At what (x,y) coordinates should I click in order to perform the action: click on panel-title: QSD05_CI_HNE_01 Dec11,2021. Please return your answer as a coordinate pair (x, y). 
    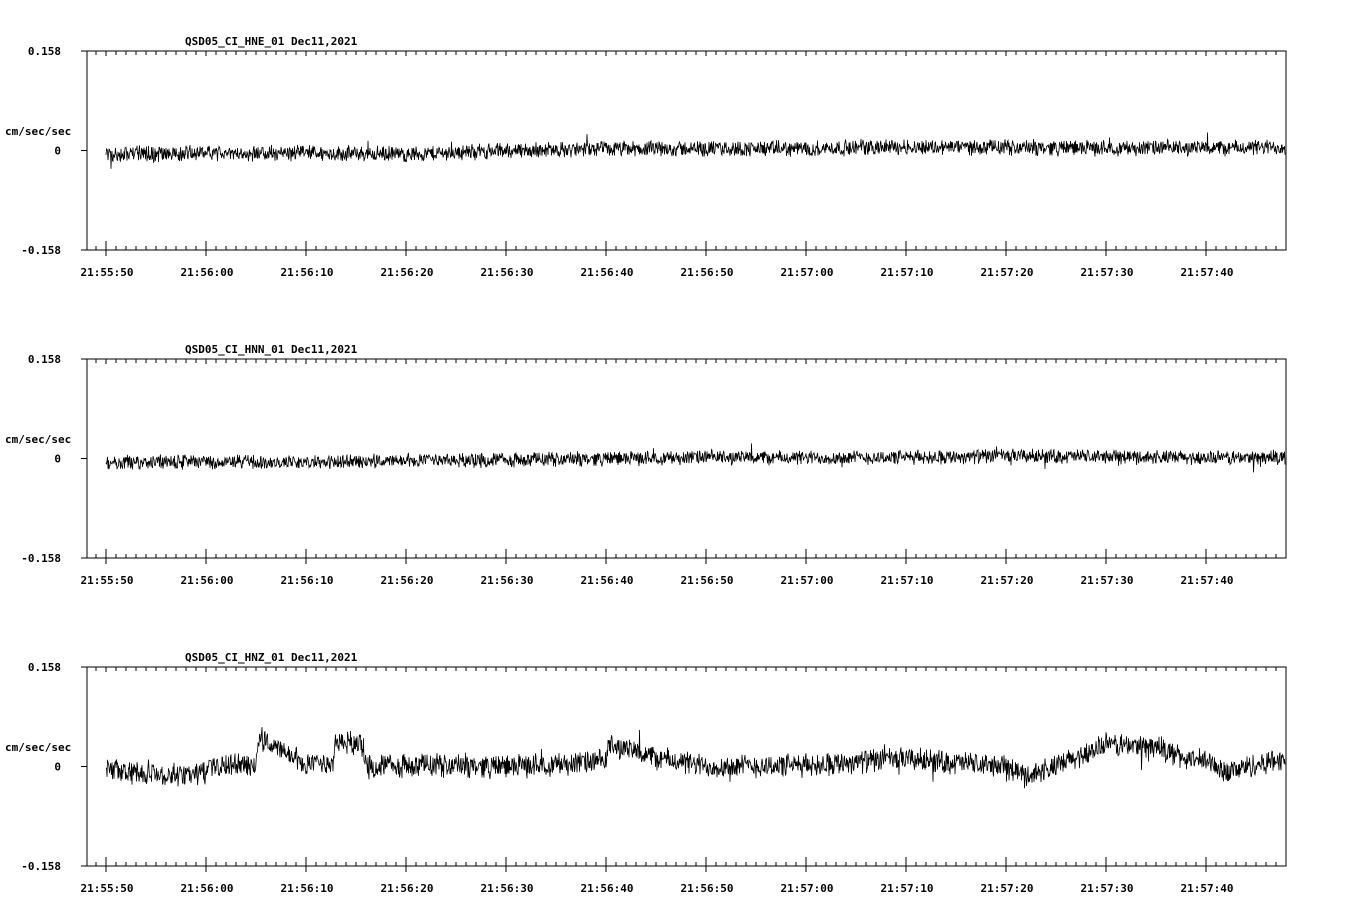
    Looking at the image, I should click on (271, 41).